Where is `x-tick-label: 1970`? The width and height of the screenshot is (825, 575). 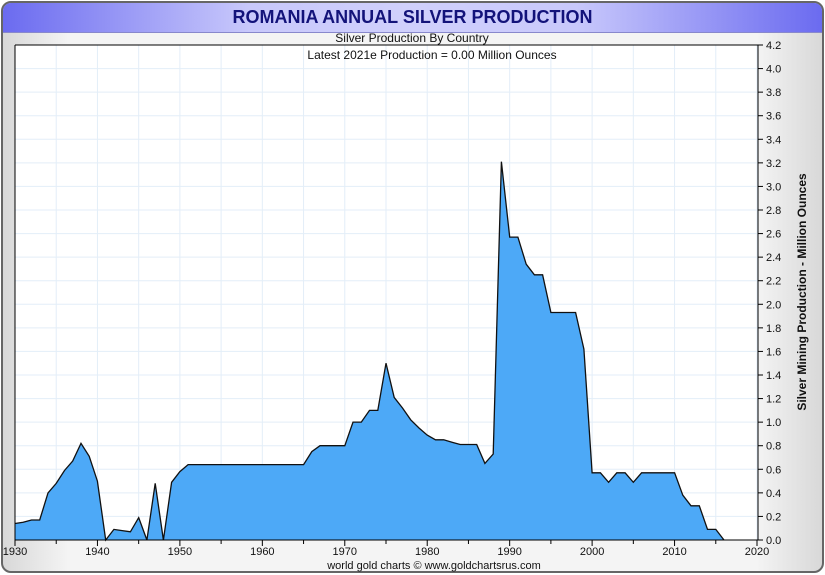
x-tick-label: 1970 is located at coordinates (345, 552).